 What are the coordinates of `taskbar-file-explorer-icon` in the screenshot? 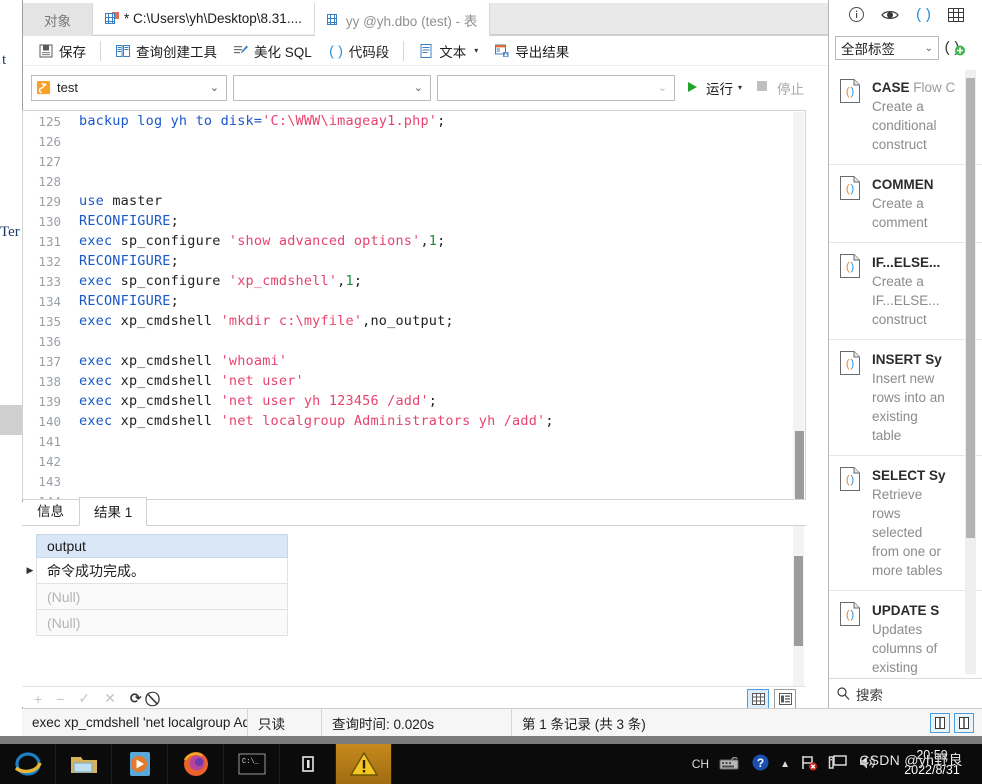 It's located at (84, 764).